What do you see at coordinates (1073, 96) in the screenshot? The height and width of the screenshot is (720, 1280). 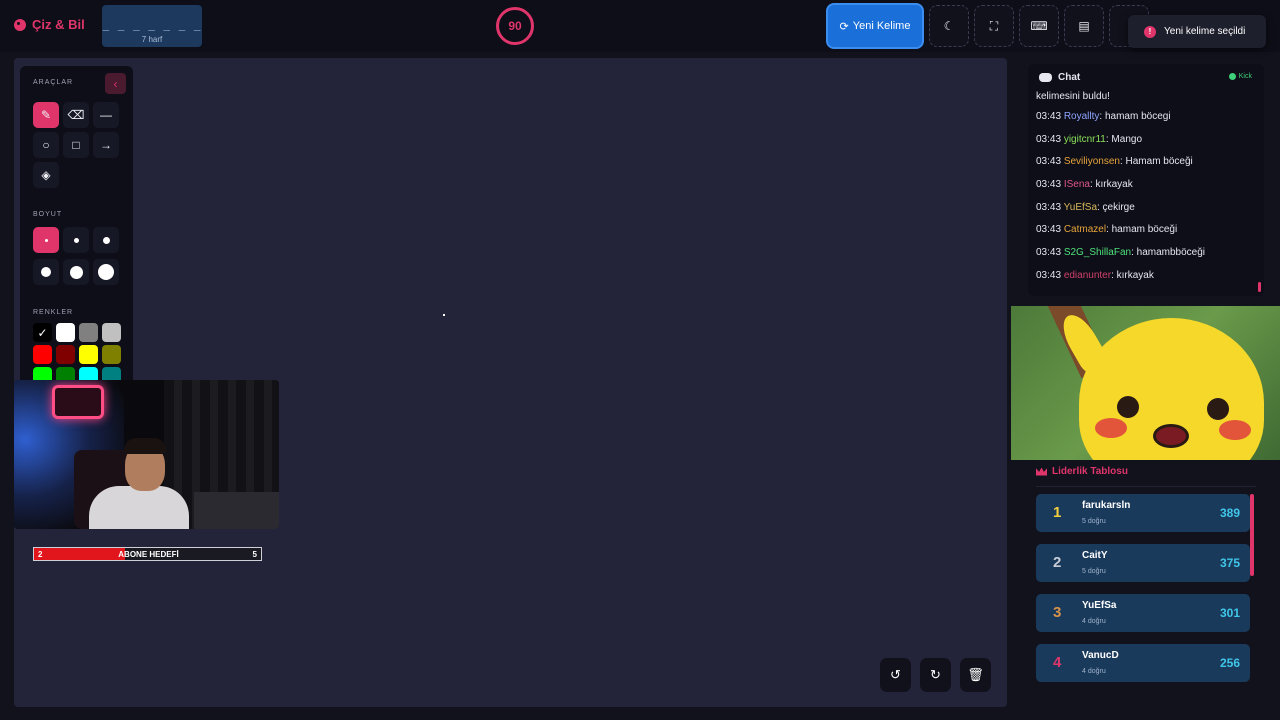 I see `chat-message: kelimesini buldu!` at bounding box center [1073, 96].